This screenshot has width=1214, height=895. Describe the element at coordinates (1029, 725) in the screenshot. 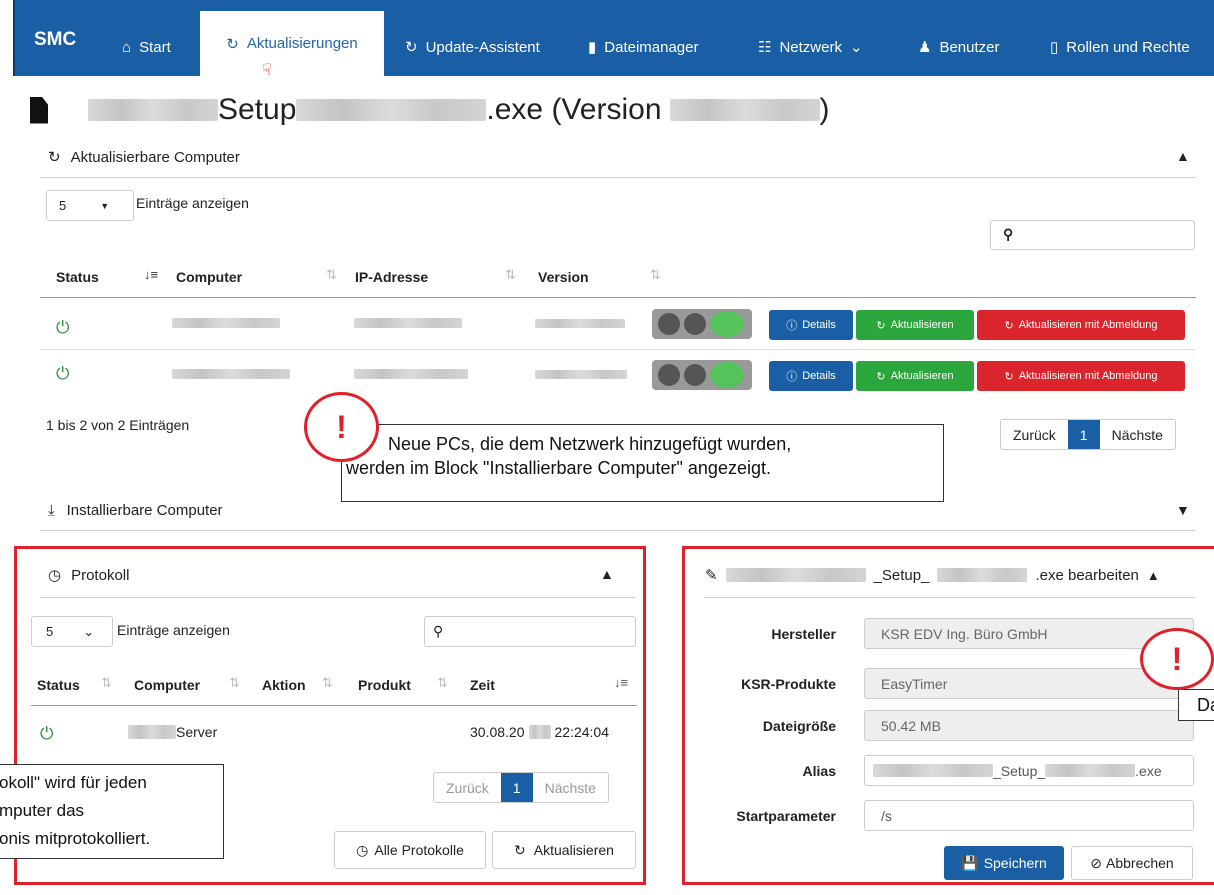

I see `size-field: 50.42 MB` at that location.